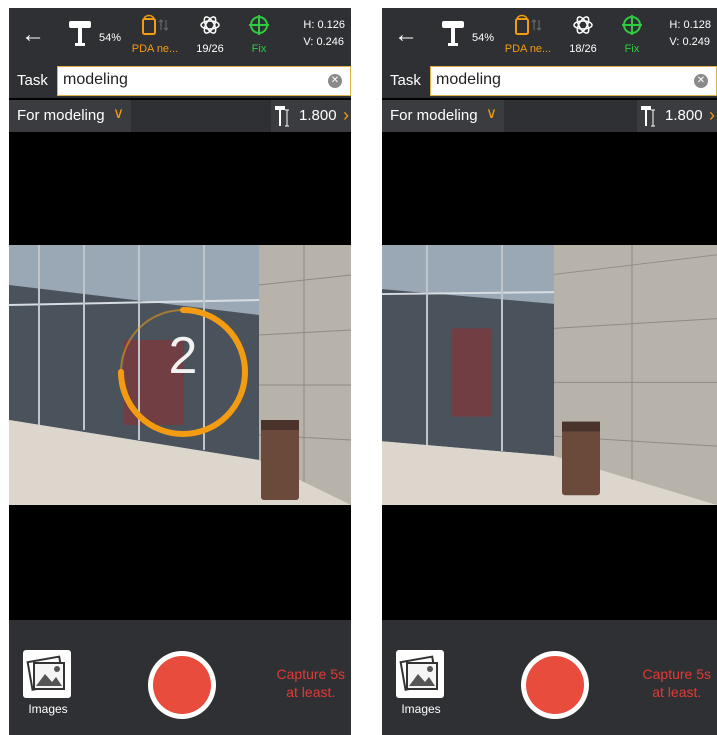  What do you see at coordinates (583, 49) in the screenshot?
I see `satellite-count: 18/26` at bounding box center [583, 49].